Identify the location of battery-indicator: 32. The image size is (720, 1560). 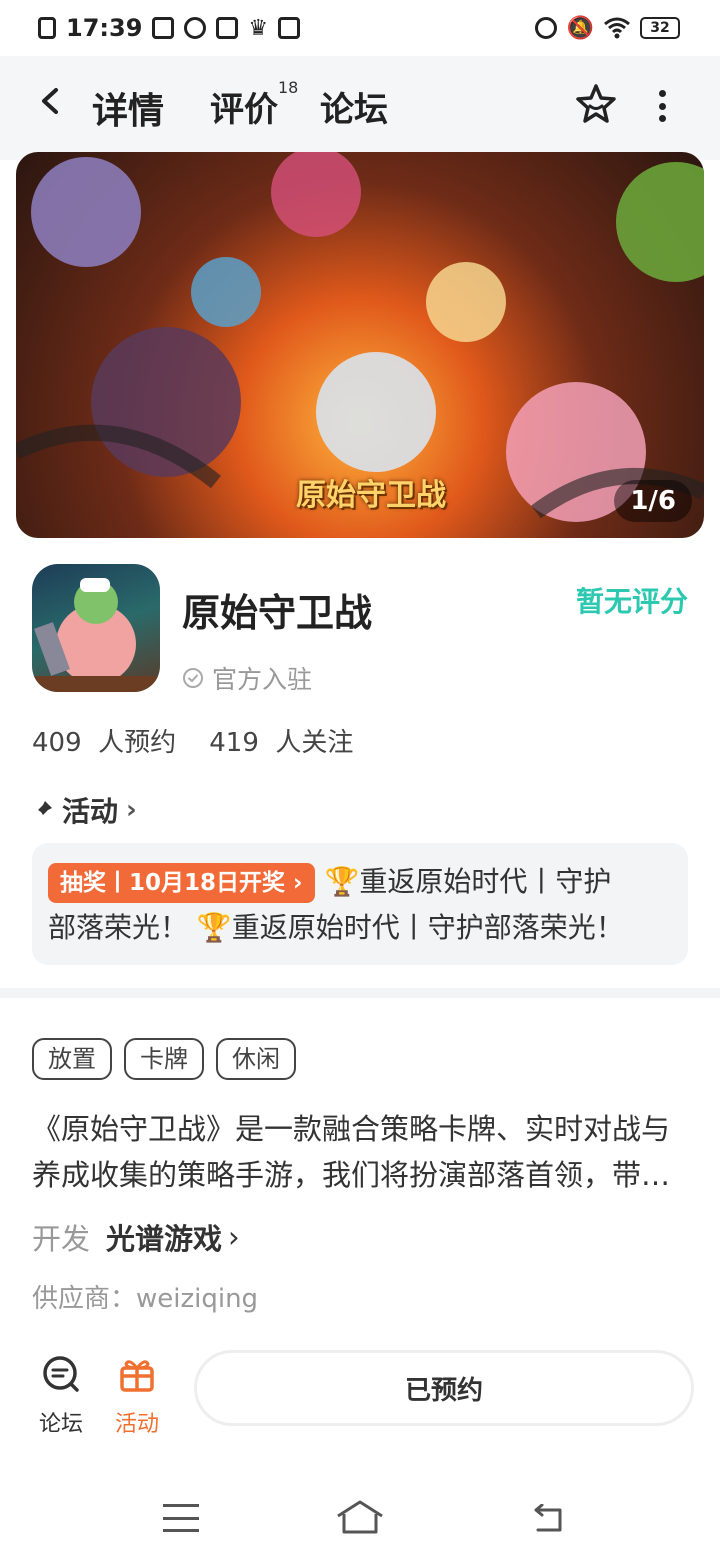
(660, 28).